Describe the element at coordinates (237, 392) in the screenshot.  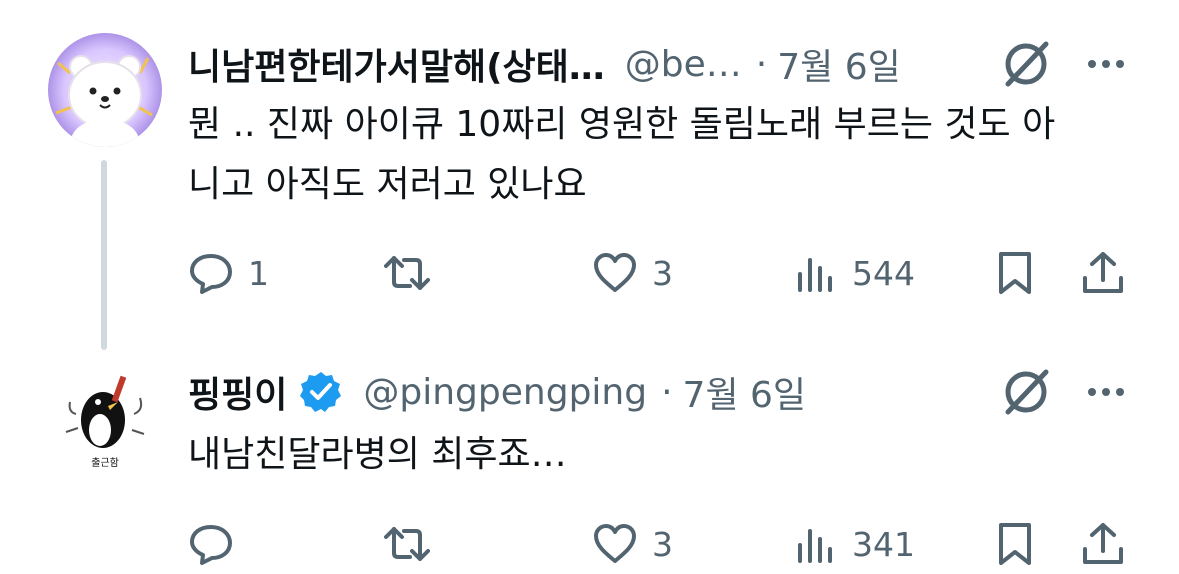
I see `display-name: 핑핑이` at that location.